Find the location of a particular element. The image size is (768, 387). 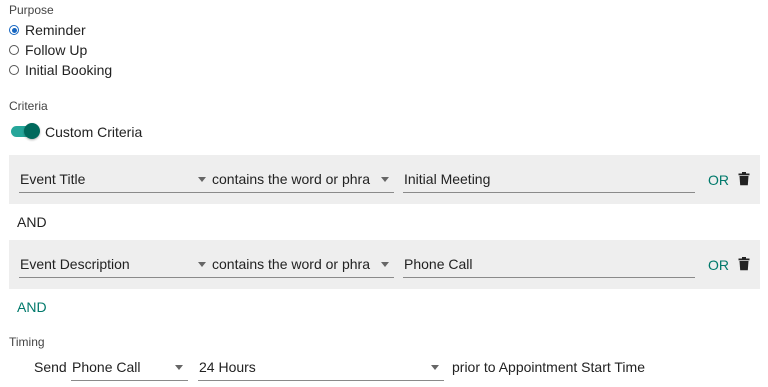

add-and-condition-button: AND is located at coordinates (32, 307).